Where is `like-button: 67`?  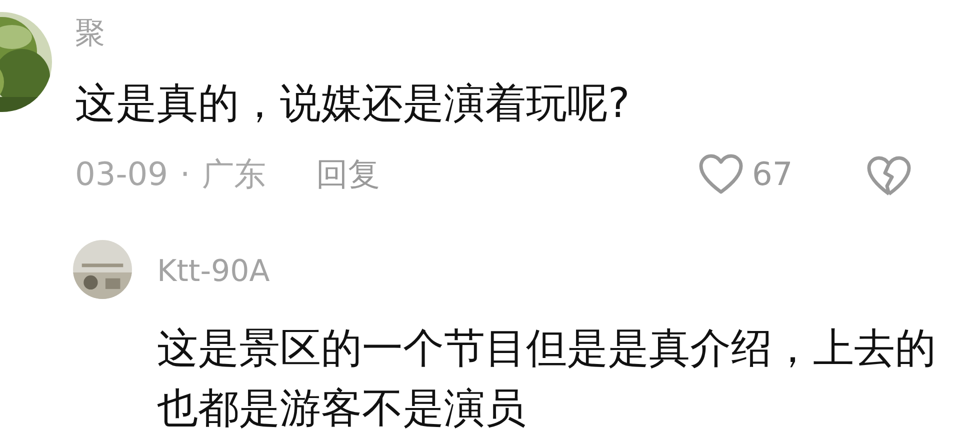 like-button: 67 is located at coordinates (745, 174).